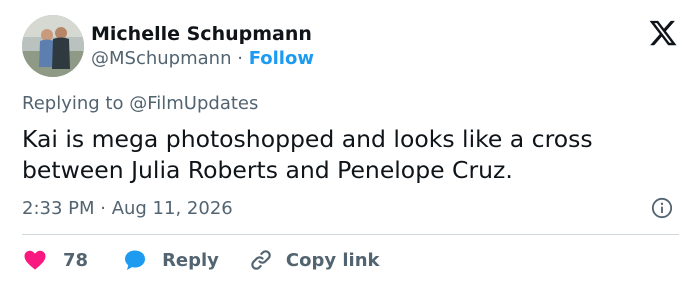  I want to click on heart-icon, so click(35, 260).